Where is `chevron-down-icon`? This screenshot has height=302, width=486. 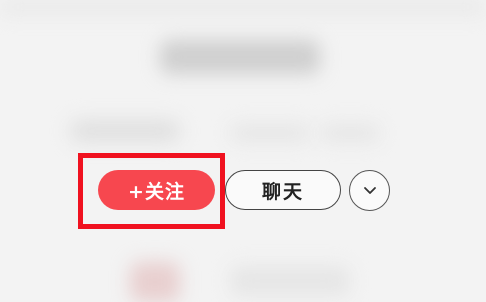 chevron-down-icon is located at coordinates (369, 190).